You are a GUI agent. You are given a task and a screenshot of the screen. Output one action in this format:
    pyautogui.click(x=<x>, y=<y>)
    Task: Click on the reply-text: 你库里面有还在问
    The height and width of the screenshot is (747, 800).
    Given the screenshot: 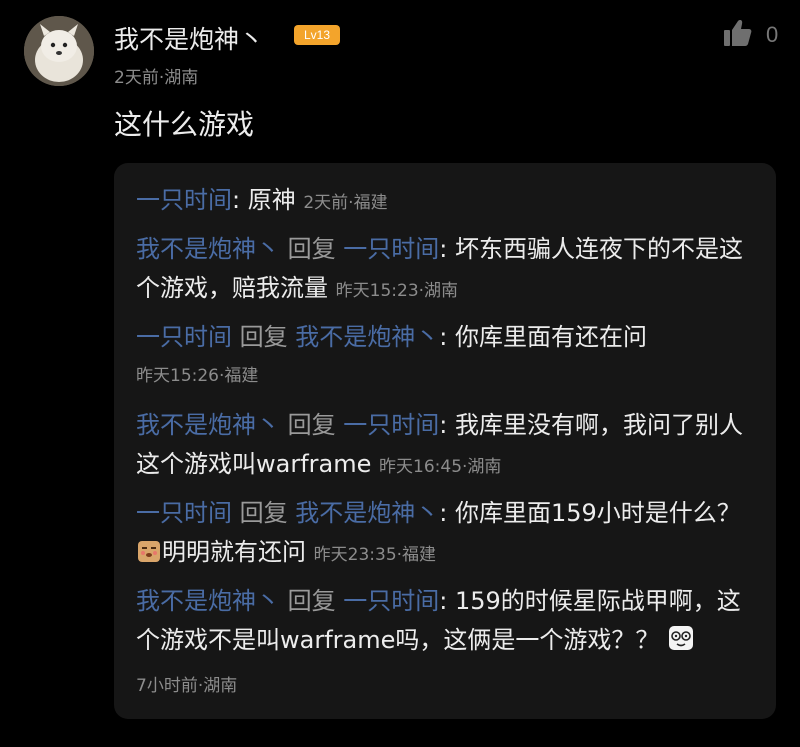 What is the action you would take?
    pyautogui.click(x=551, y=337)
    